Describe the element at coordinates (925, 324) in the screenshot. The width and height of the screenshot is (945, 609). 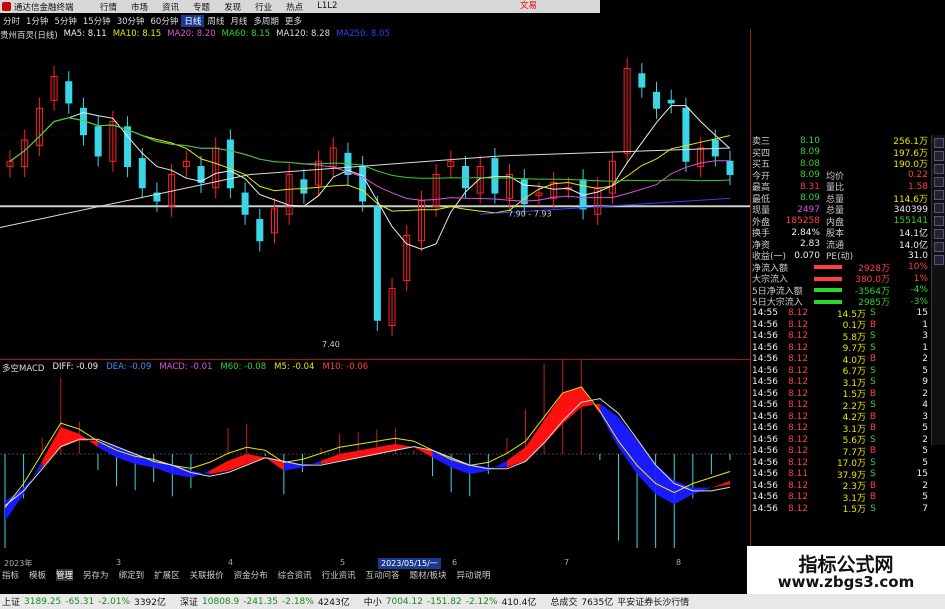
I see `tick-count: 1` at that location.